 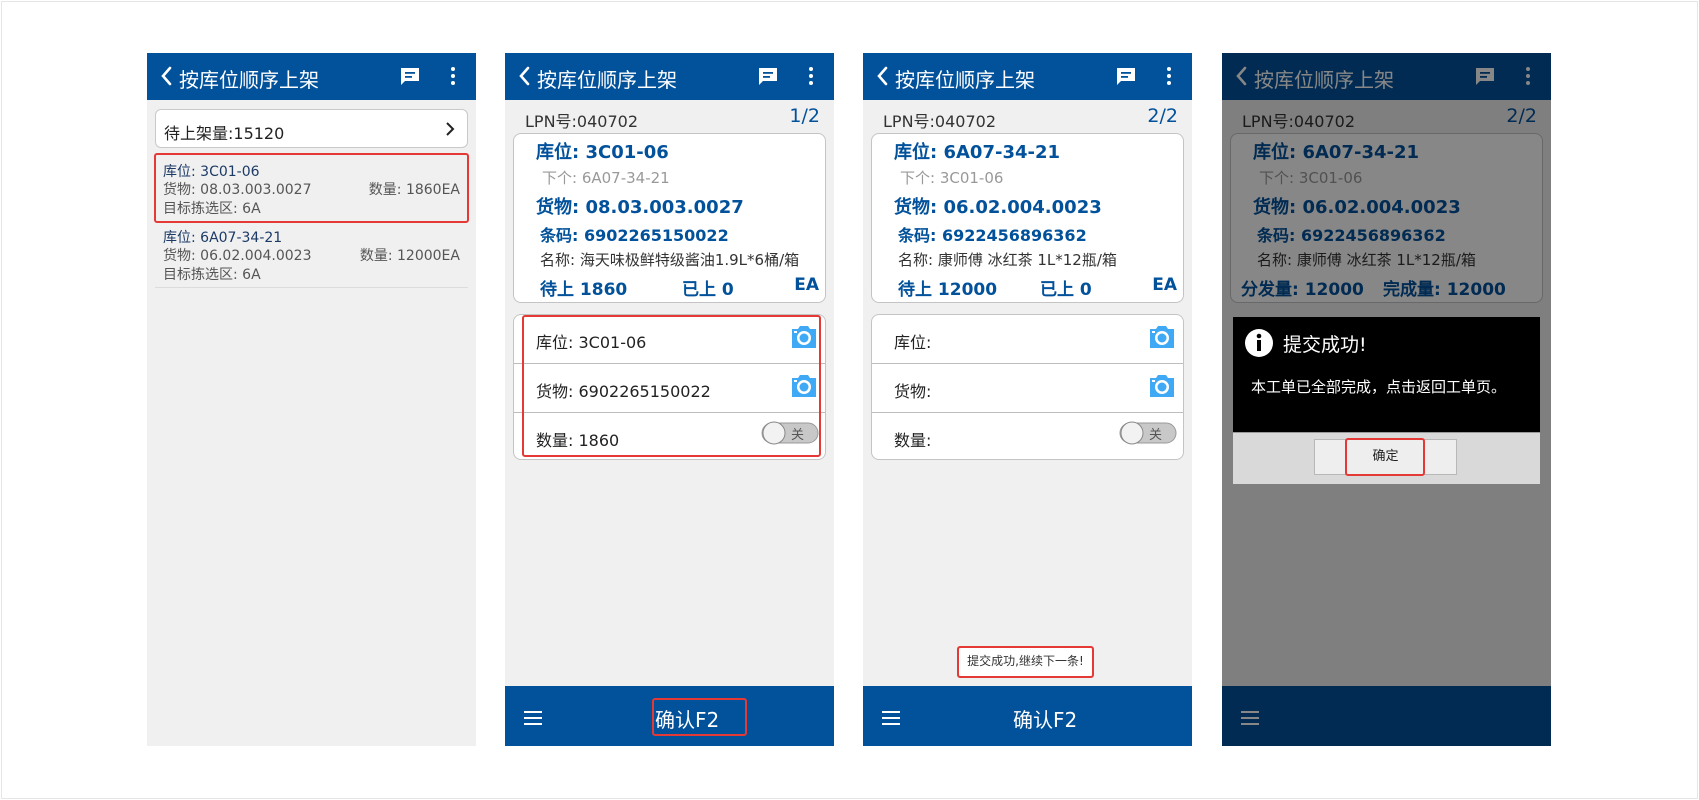 I want to click on goods-input: 货物:, so click(x=912, y=390).